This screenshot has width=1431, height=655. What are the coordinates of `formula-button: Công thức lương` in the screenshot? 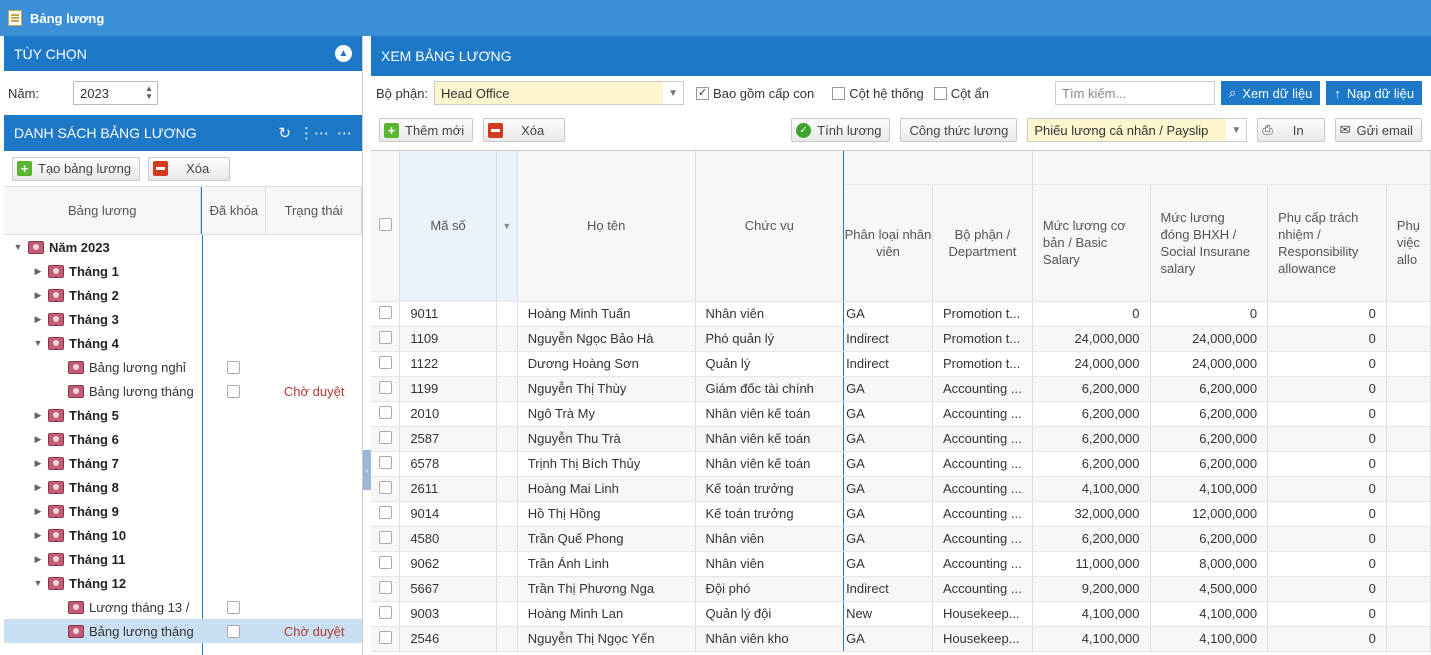 It's located at (959, 130).